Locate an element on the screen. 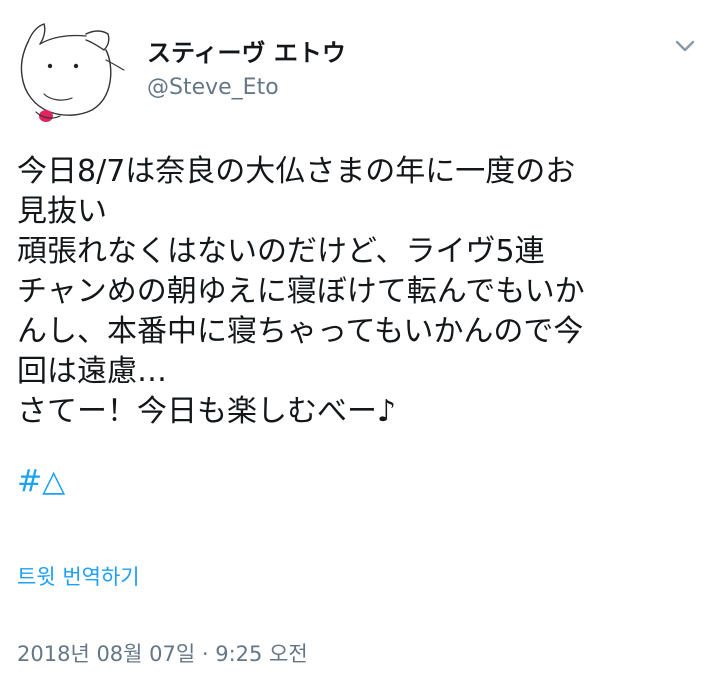 This screenshot has width=720, height=687. avatar is located at coordinates (70, 74).